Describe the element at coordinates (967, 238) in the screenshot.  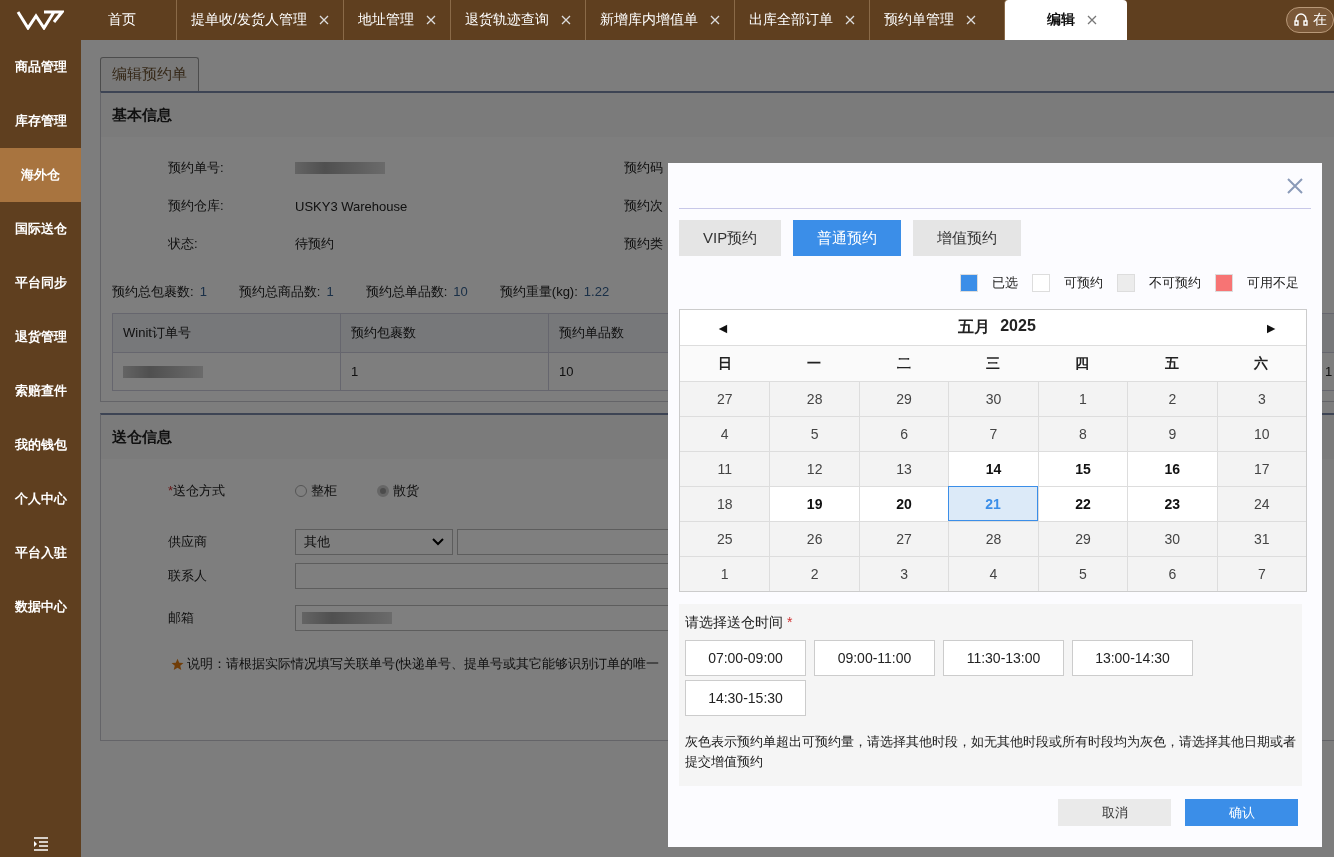
I see `booking-type-tab: 增值预约` at that location.